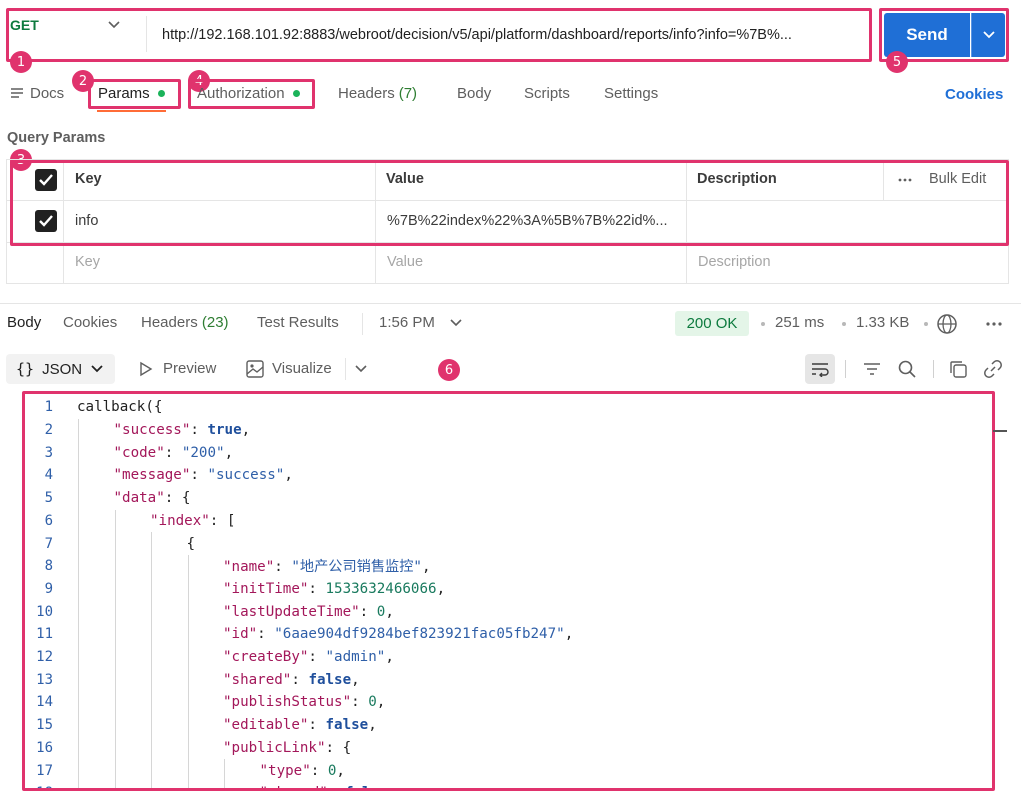  What do you see at coordinates (338, 747) in the screenshot?
I see `code-token: : {` at bounding box center [338, 747].